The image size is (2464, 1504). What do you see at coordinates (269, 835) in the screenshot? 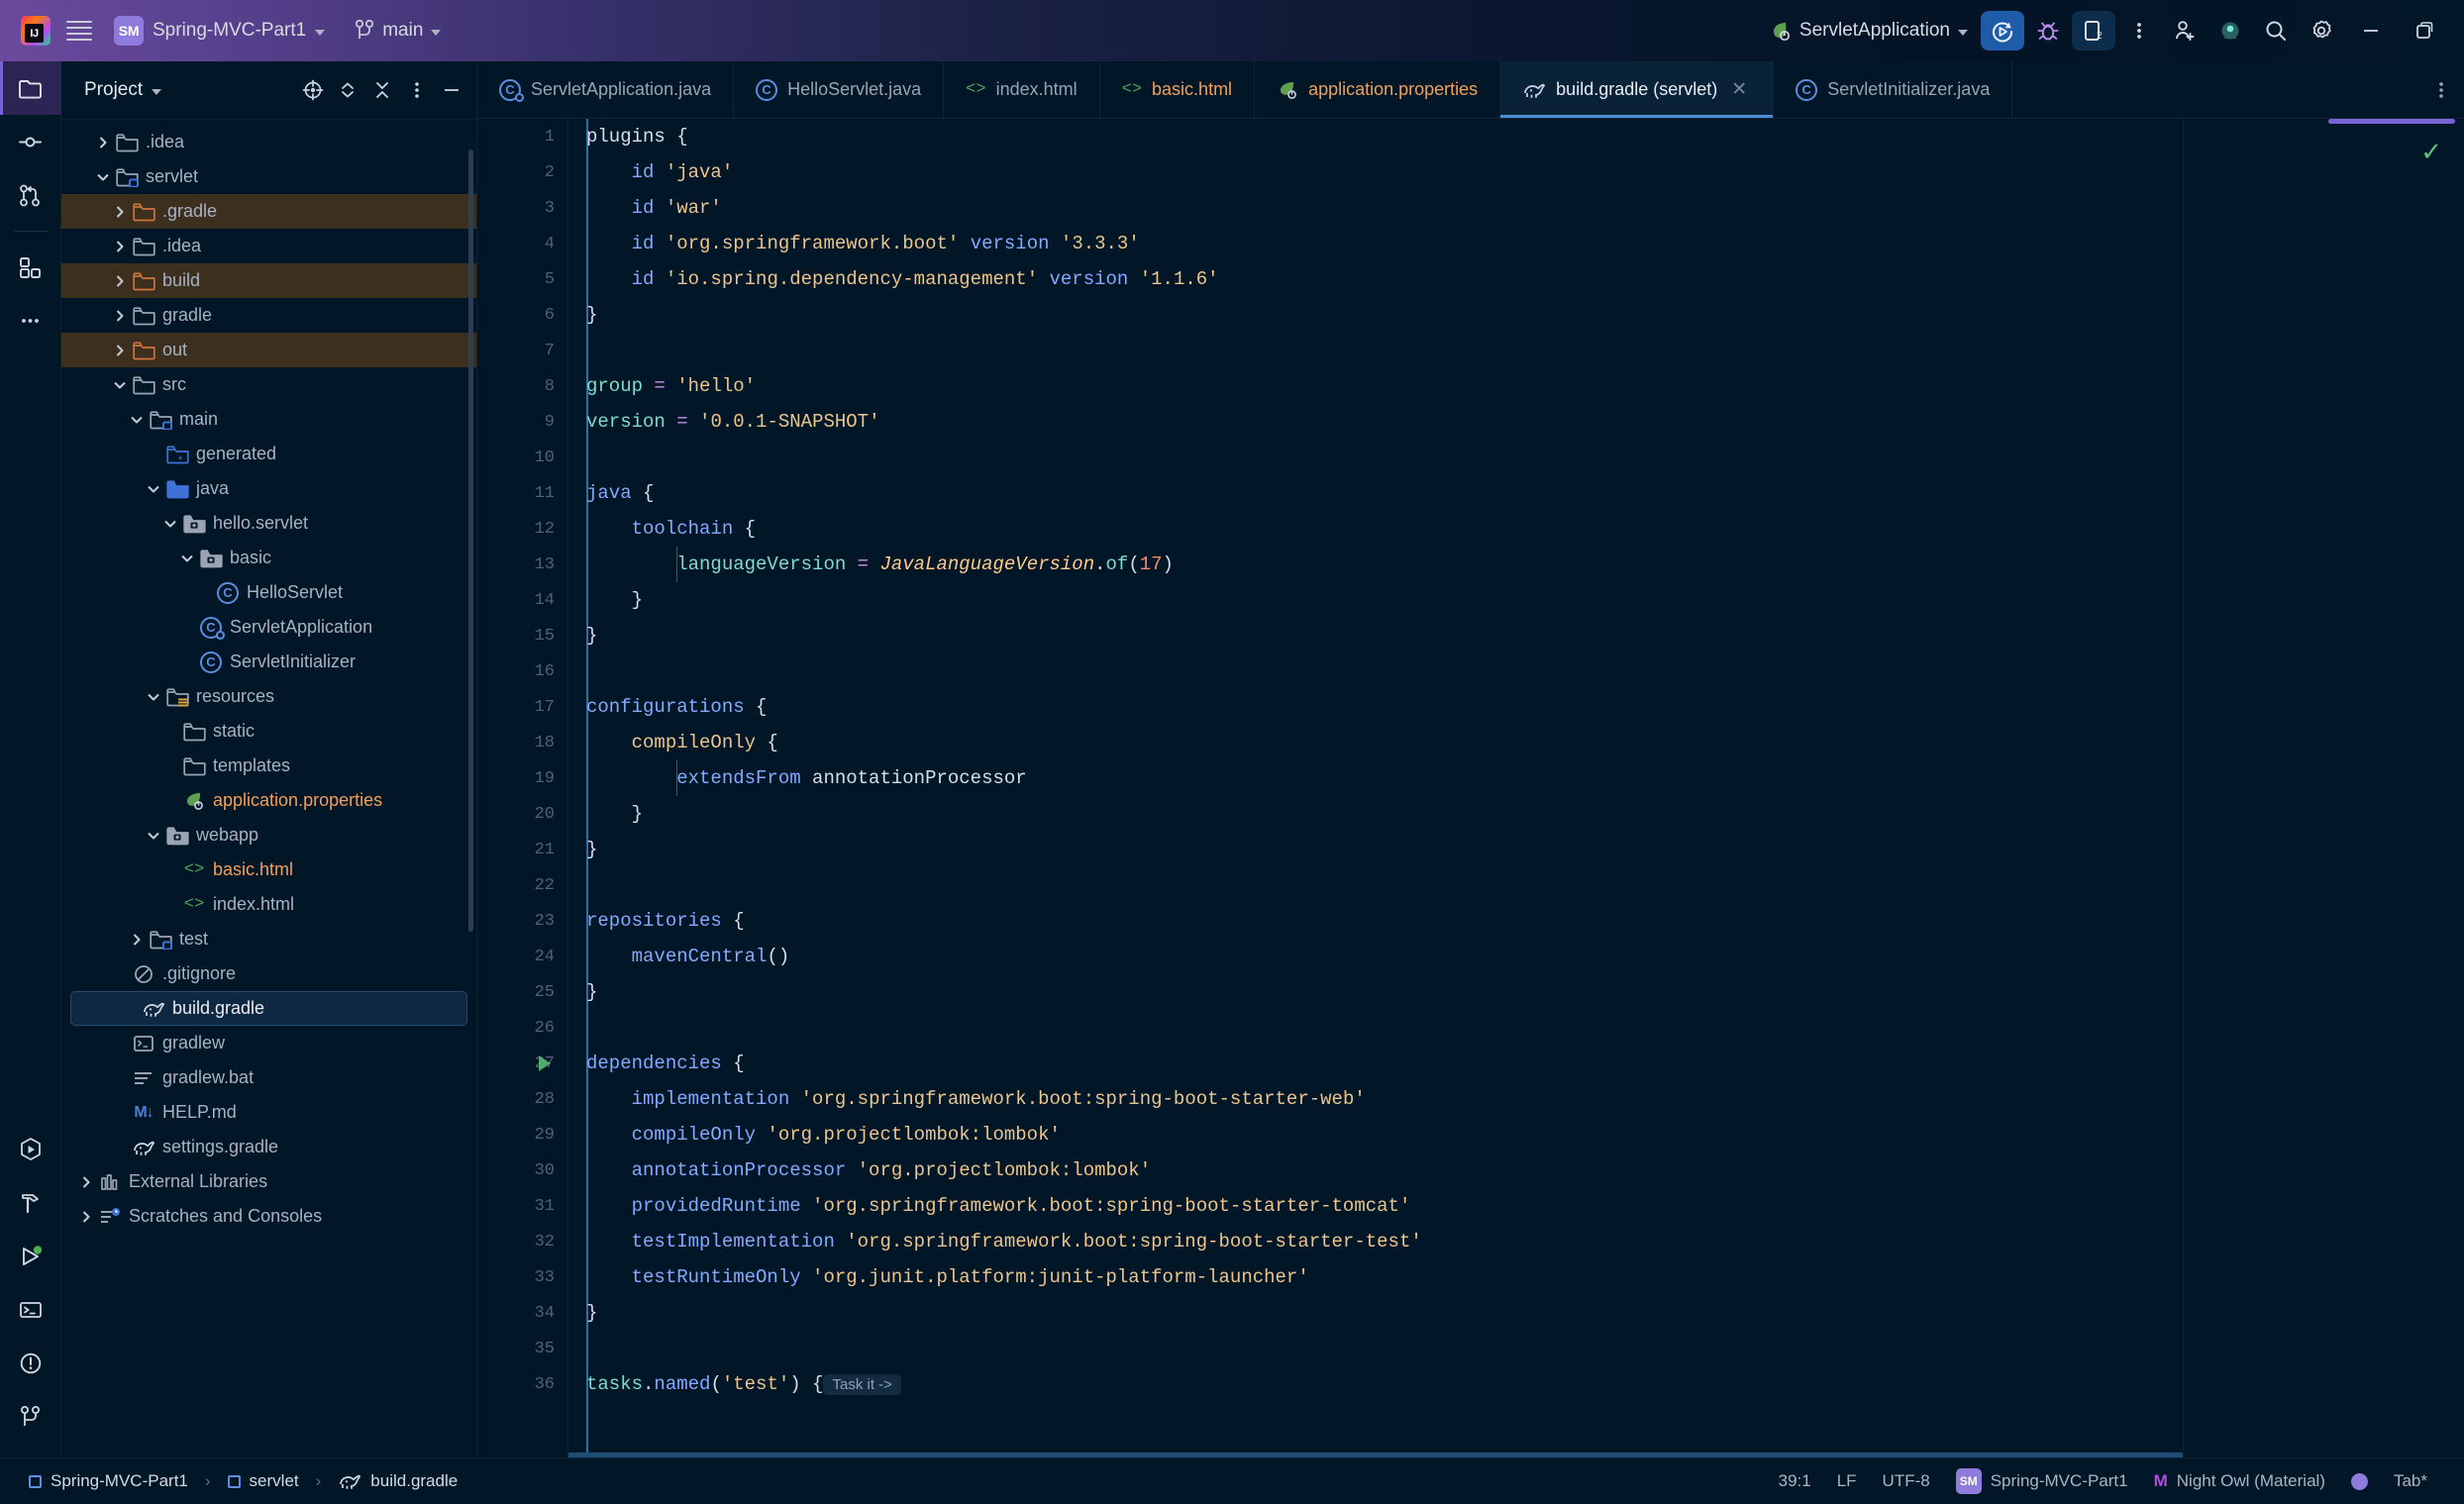
I see `tree-item-webapp: webapp` at bounding box center [269, 835].